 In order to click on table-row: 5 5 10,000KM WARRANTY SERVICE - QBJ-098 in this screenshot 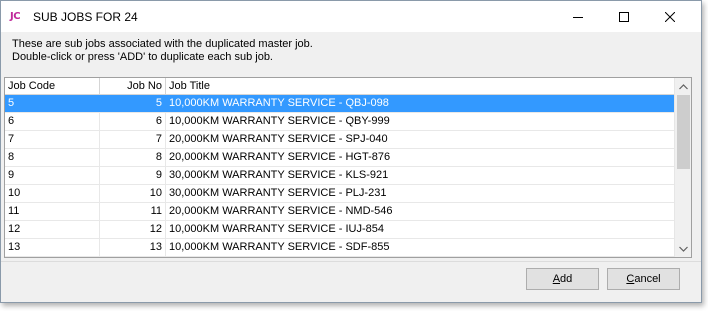, I will do `click(339, 104)`.